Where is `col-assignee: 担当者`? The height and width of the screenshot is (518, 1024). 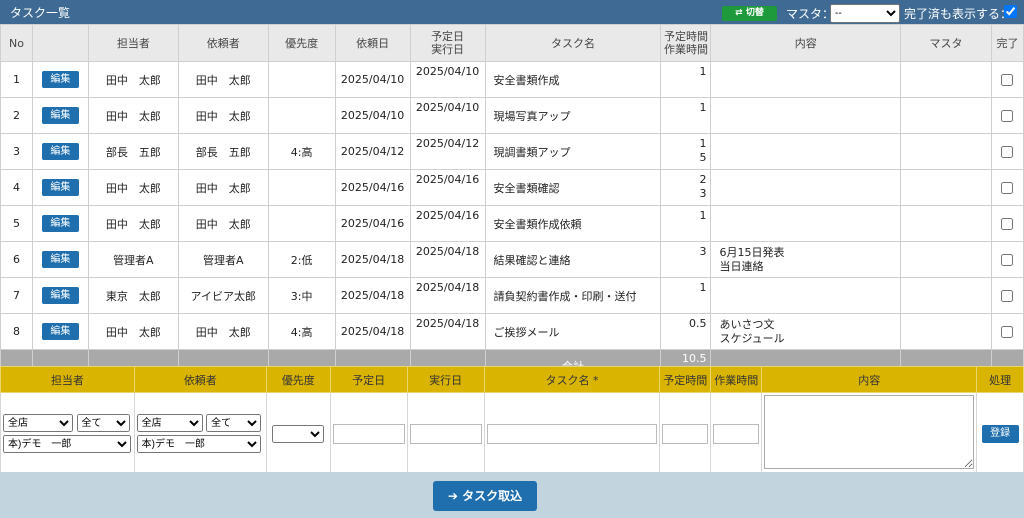 col-assignee: 担当者 is located at coordinates (133, 43).